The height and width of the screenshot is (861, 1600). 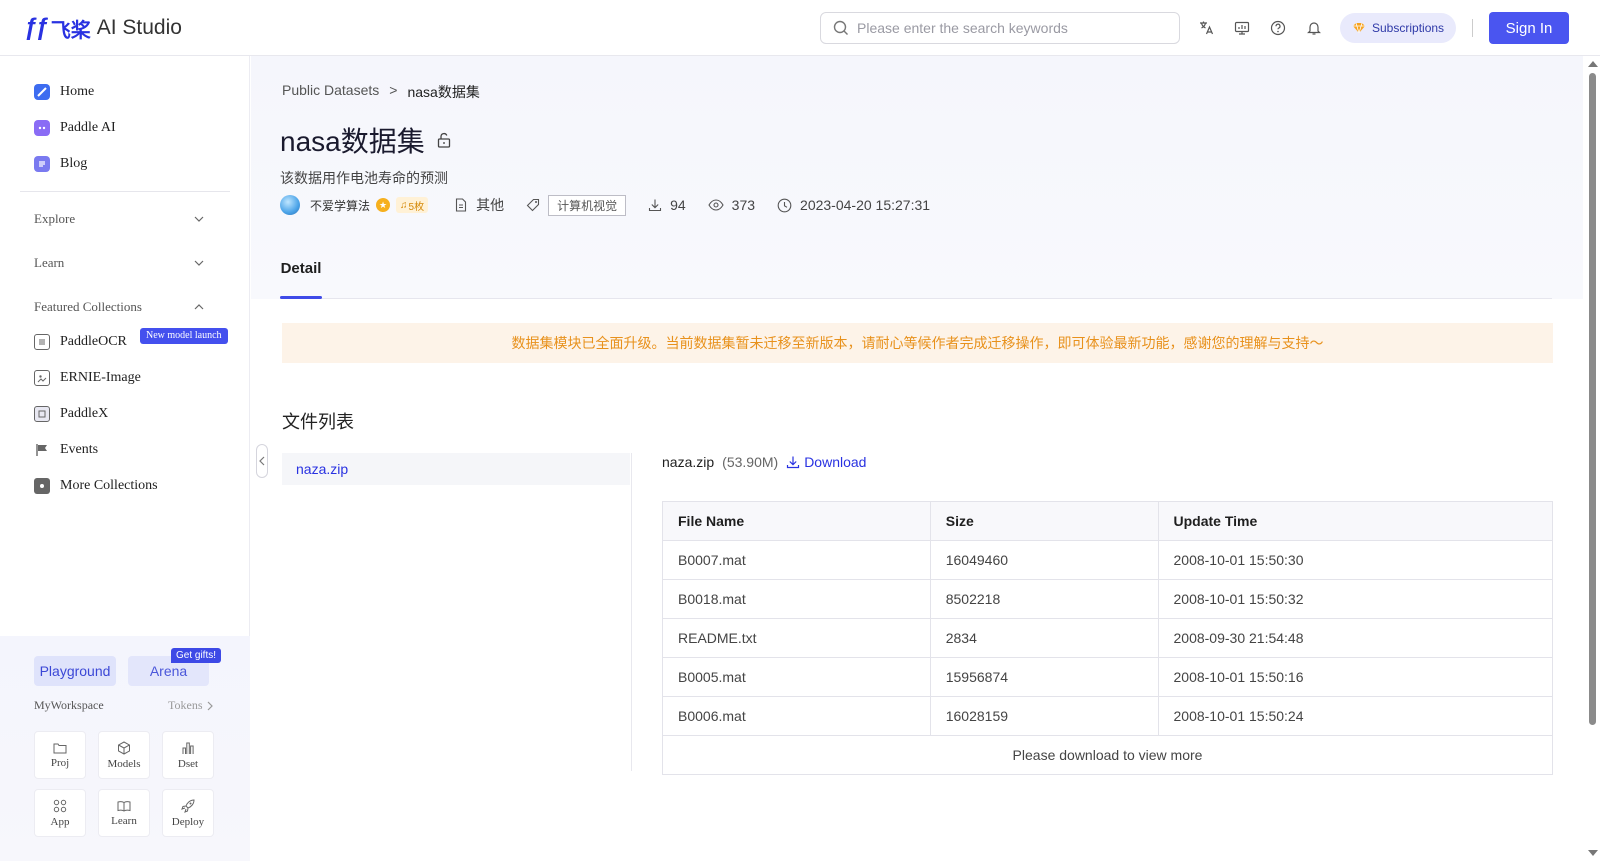 What do you see at coordinates (290, 205) in the screenshot?
I see `avatar` at bounding box center [290, 205].